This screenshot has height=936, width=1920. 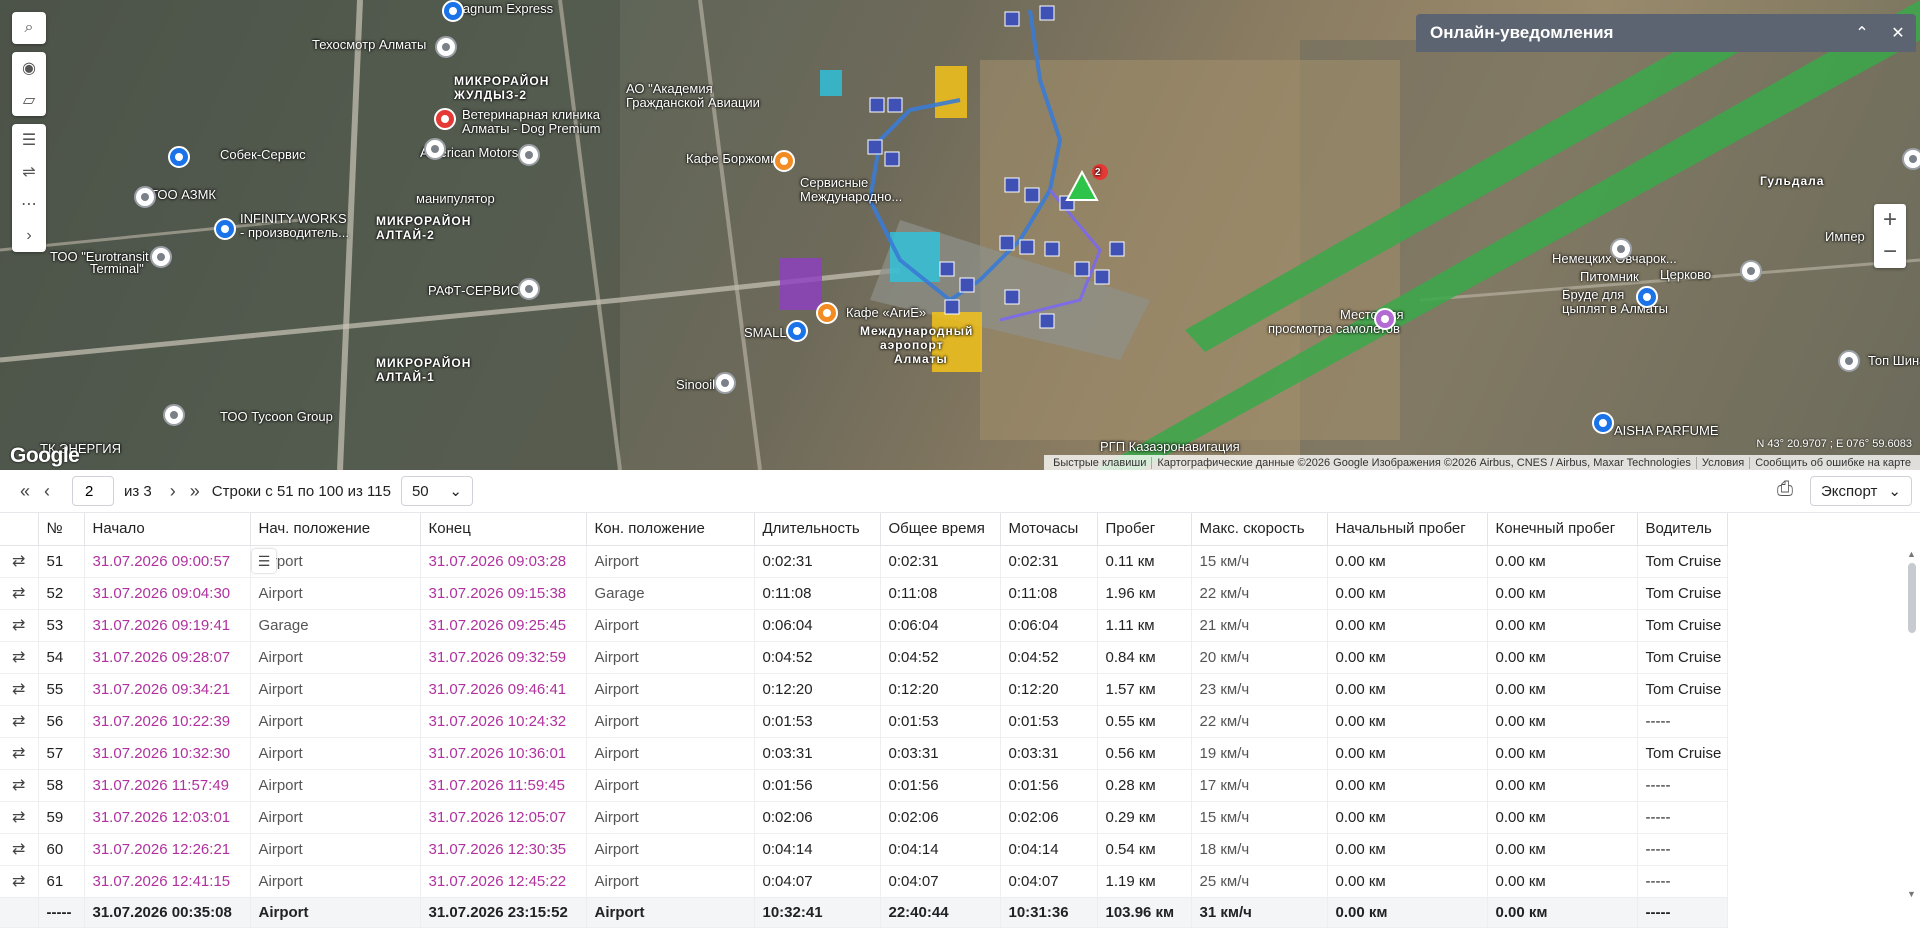 What do you see at coordinates (1722, 462) in the screenshot?
I see `terms-link: Условия` at bounding box center [1722, 462].